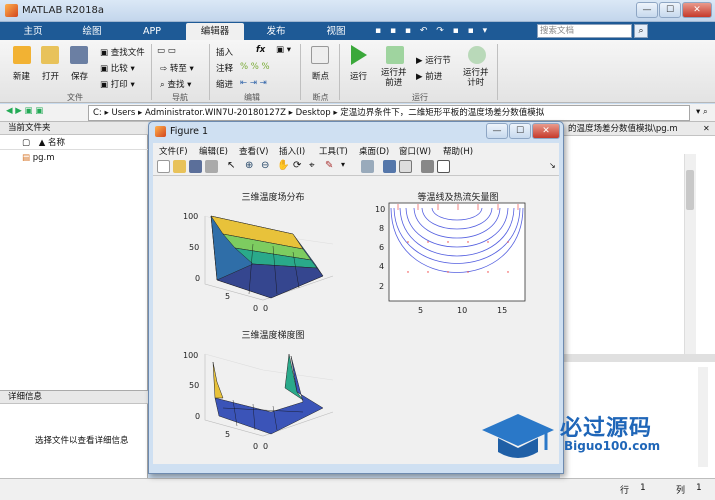 This screenshot has height=500, width=715. I want to click on splitter, so click(637, 358).